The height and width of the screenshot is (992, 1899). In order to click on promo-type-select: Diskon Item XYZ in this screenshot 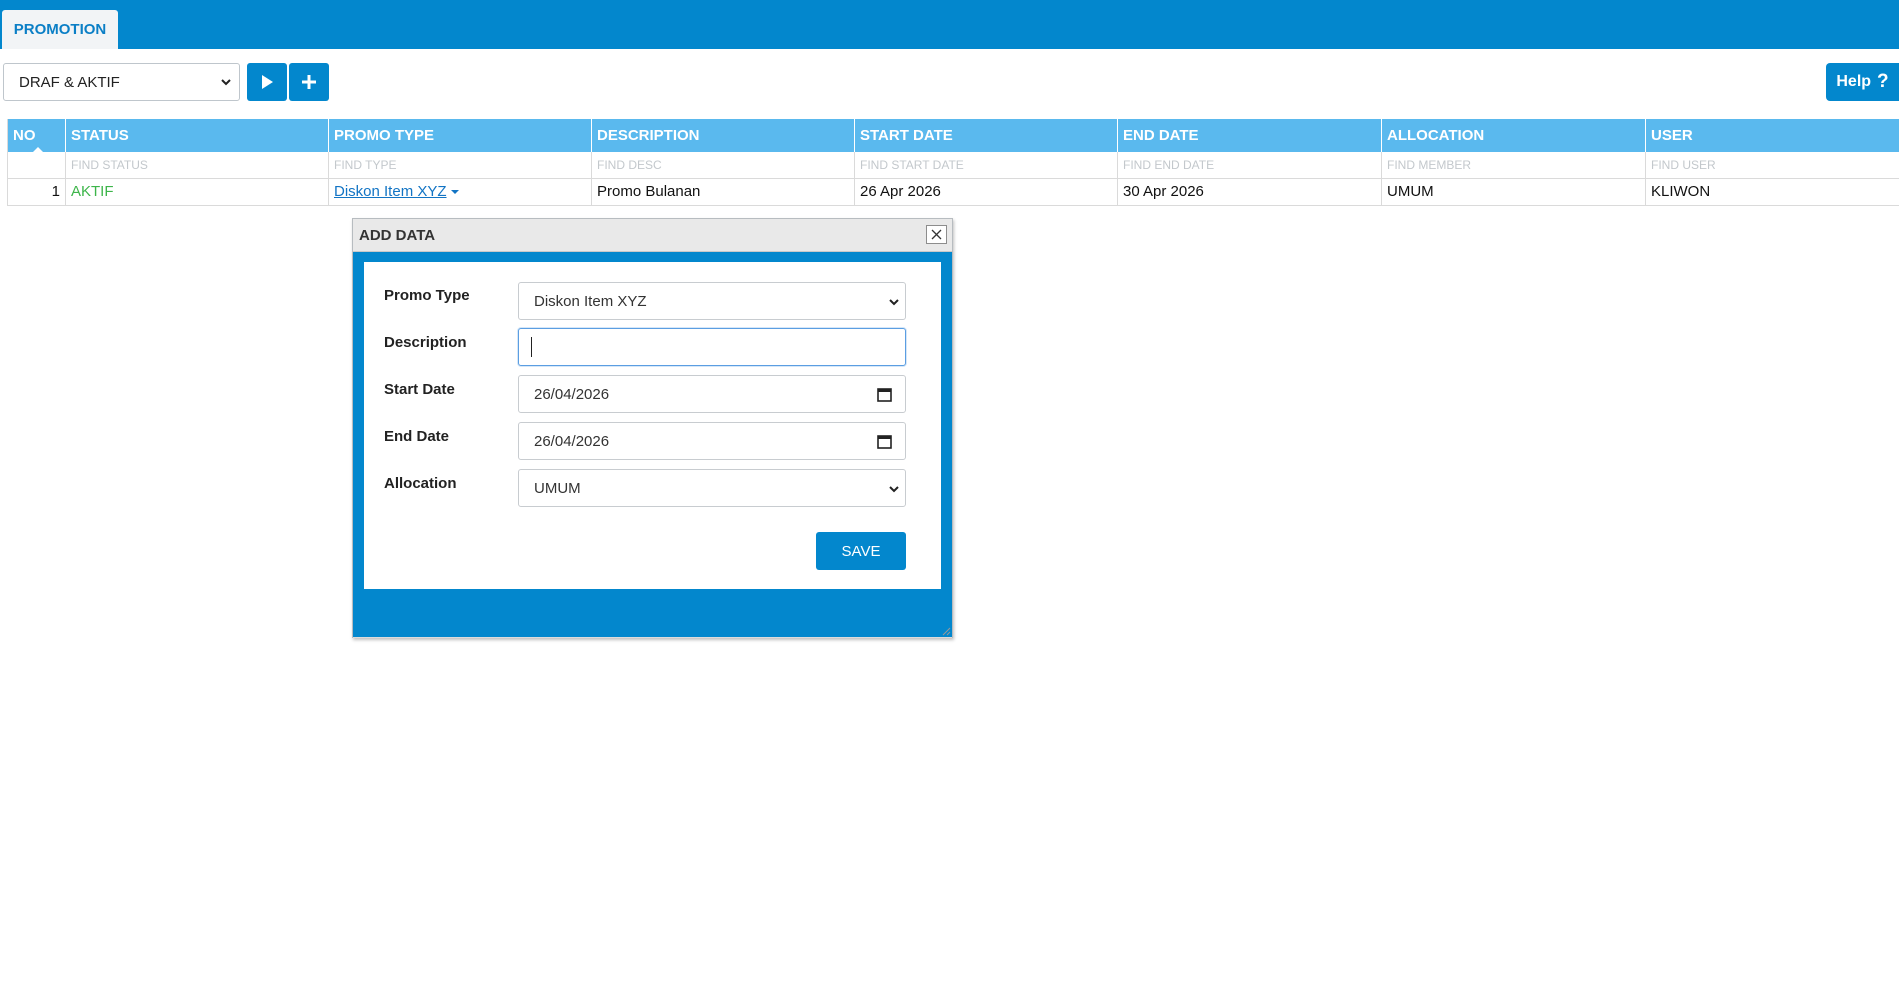, I will do `click(712, 301)`.